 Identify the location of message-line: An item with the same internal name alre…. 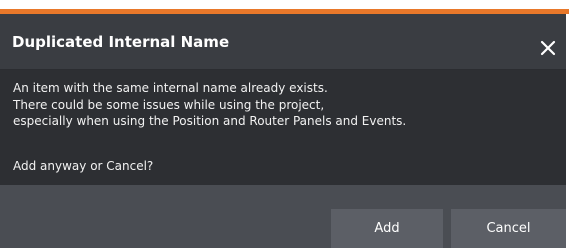
(170, 88).